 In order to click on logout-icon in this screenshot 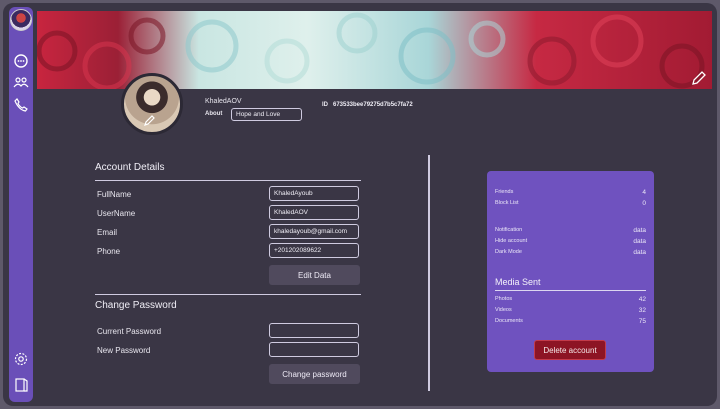, I will do `click(21, 385)`.